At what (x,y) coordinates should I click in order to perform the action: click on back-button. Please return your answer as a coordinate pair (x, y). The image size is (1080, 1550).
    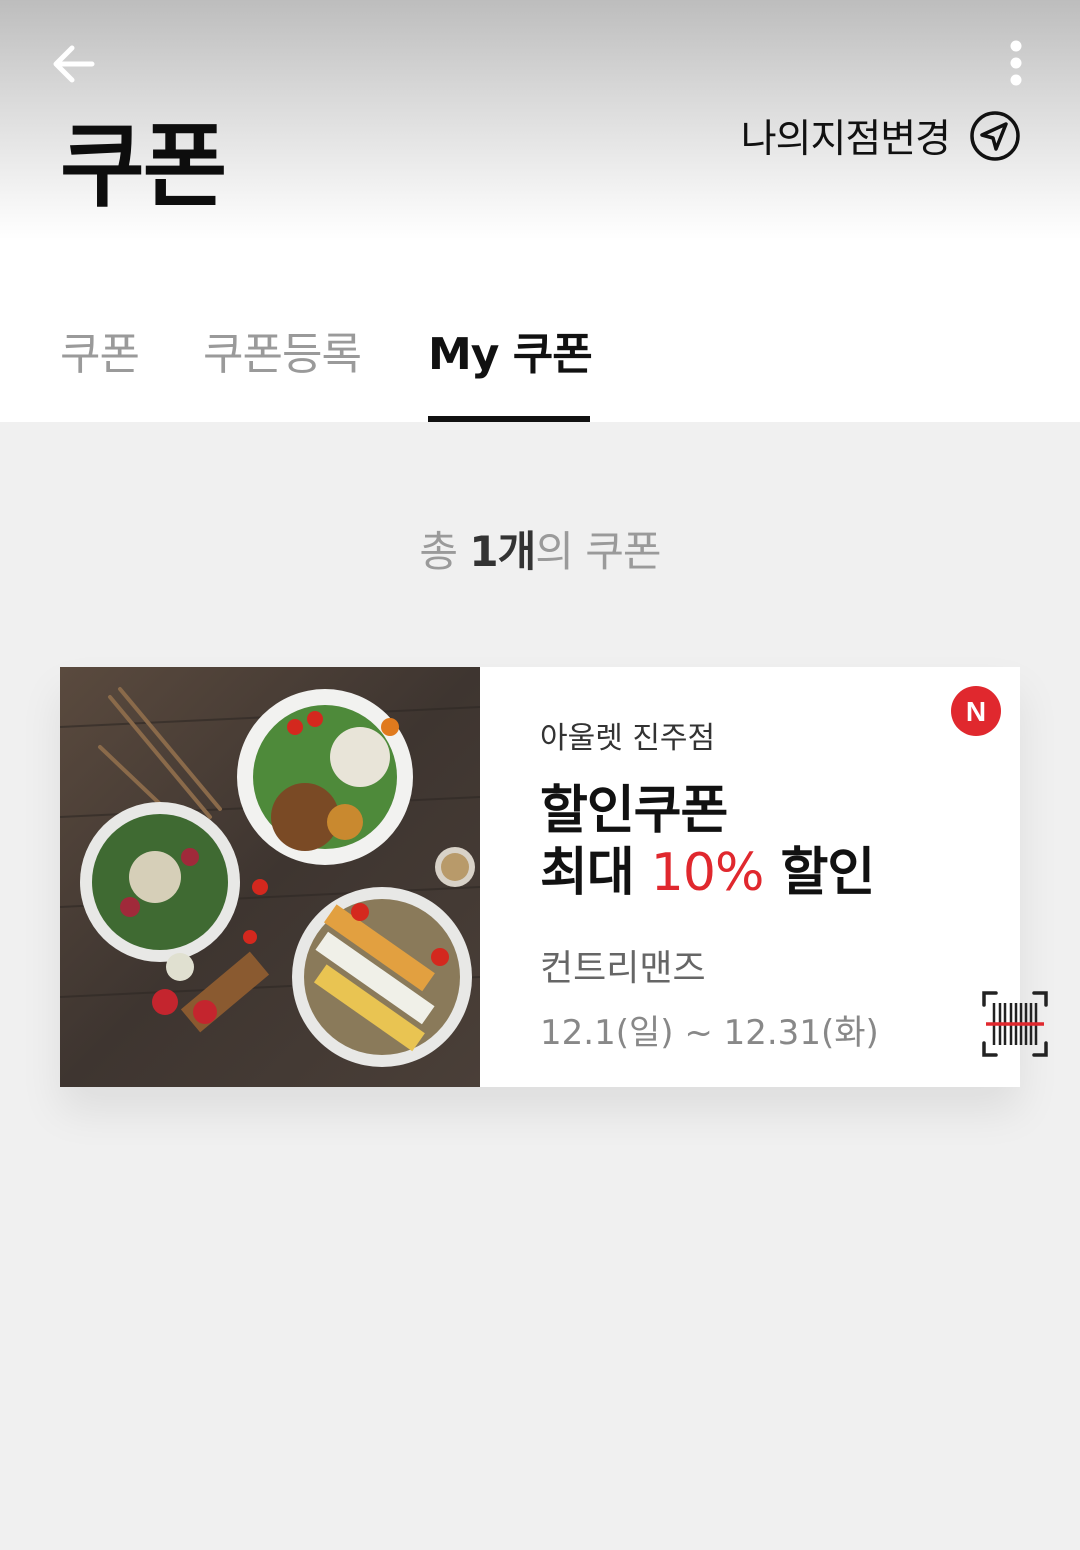
    Looking at the image, I should click on (74, 64).